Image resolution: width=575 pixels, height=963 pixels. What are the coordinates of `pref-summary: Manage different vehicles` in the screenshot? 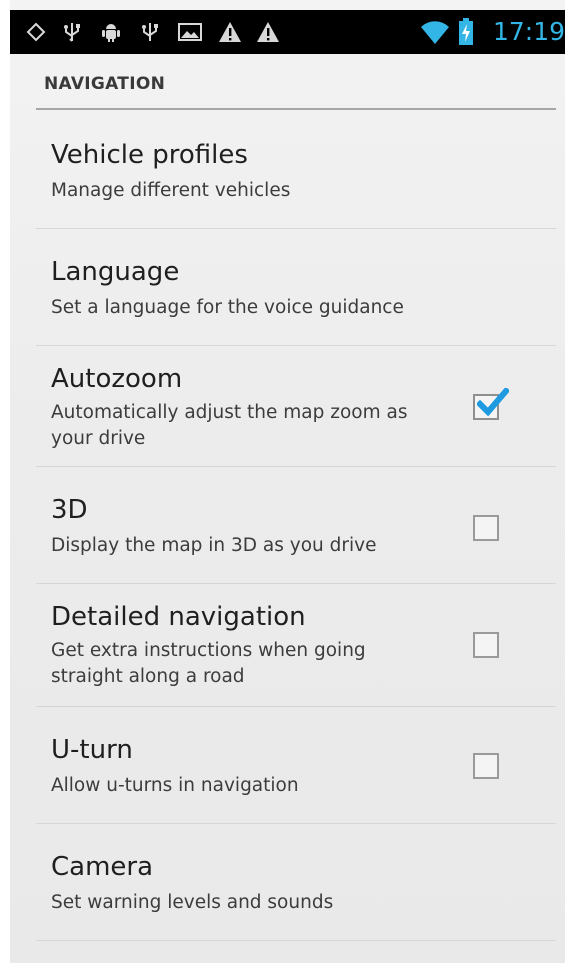 It's located at (171, 190).